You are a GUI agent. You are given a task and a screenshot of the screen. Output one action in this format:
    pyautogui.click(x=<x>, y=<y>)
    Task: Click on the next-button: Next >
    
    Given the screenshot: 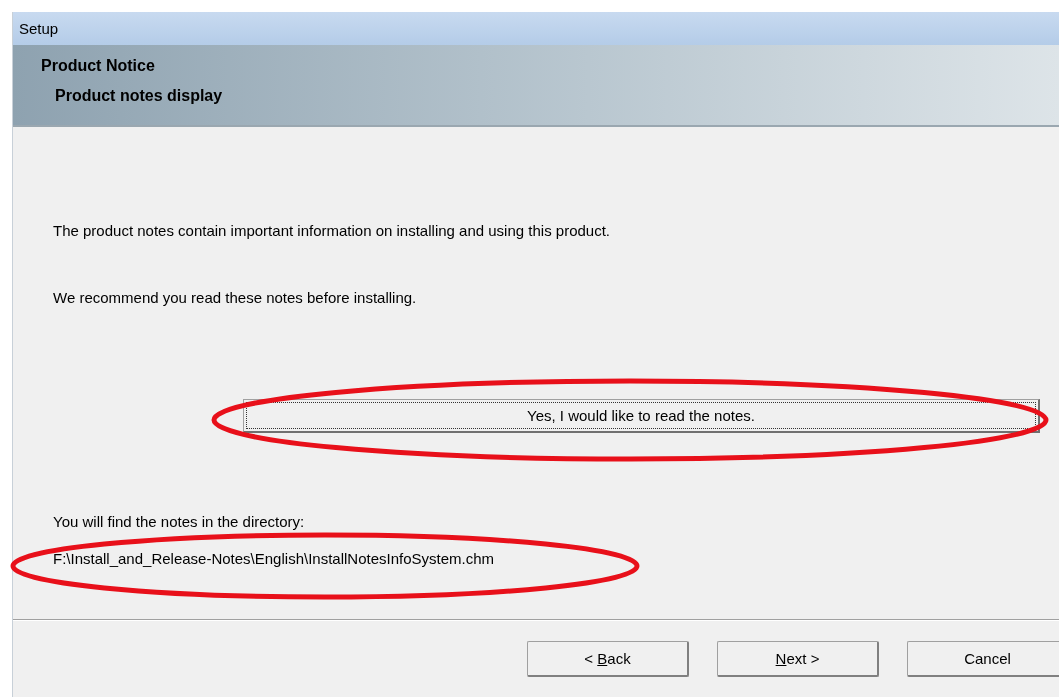 What is the action you would take?
    pyautogui.click(x=798, y=659)
    